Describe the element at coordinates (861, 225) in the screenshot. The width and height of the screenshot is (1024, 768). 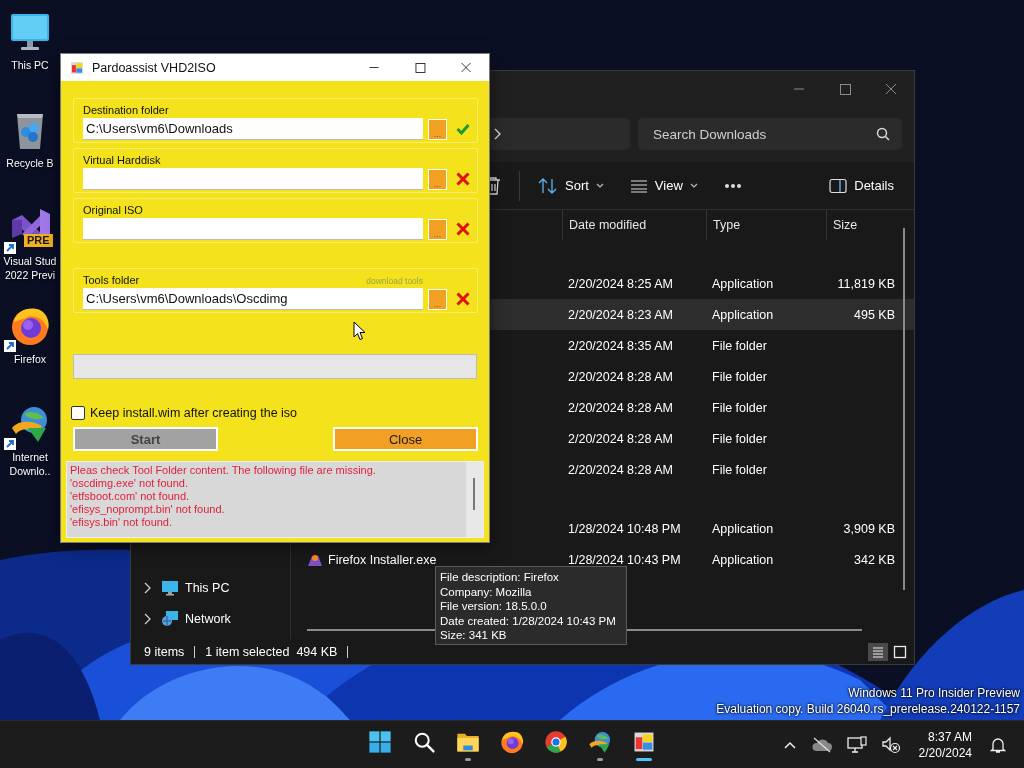
I see `column-header: Size` at that location.